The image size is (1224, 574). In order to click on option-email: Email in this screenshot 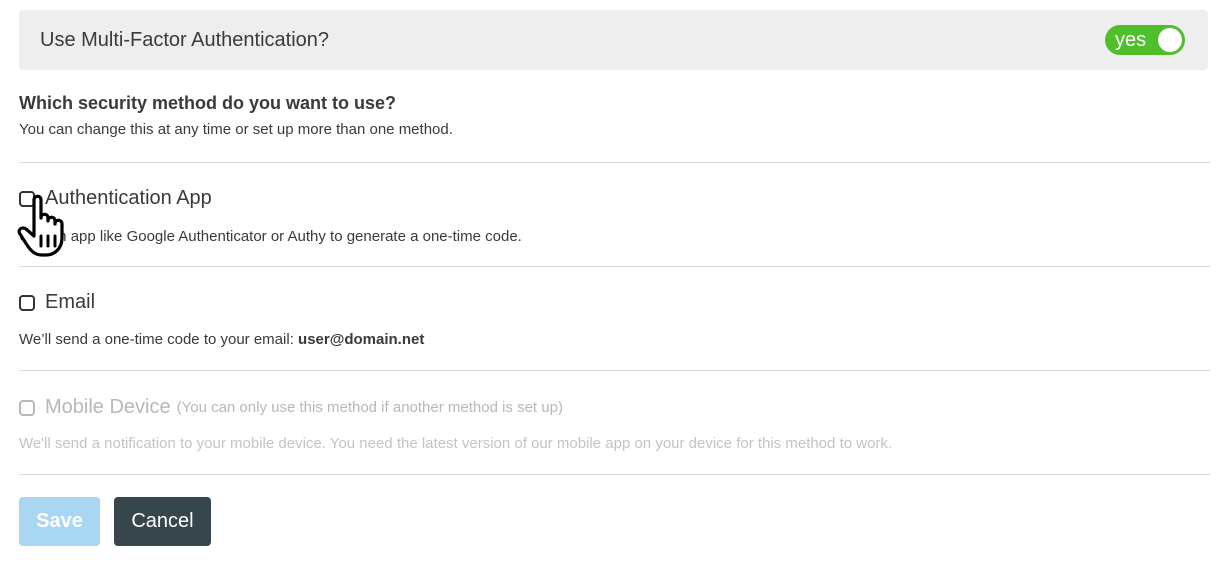, I will do `click(57, 302)`.